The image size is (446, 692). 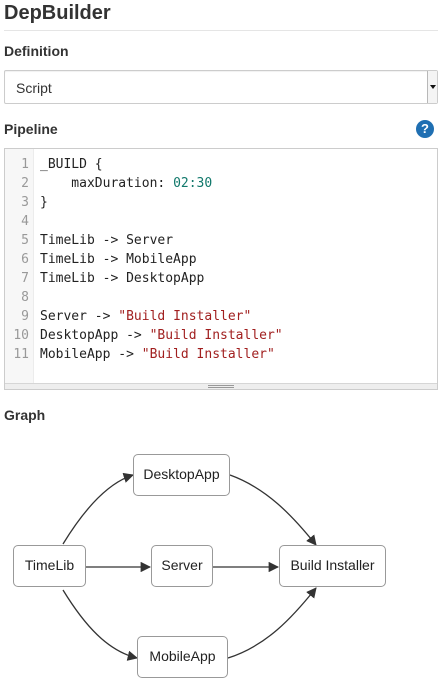 What do you see at coordinates (220, 164) in the screenshot?
I see `code-line: 1 _BUILD {` at bounding box center [220, 164].